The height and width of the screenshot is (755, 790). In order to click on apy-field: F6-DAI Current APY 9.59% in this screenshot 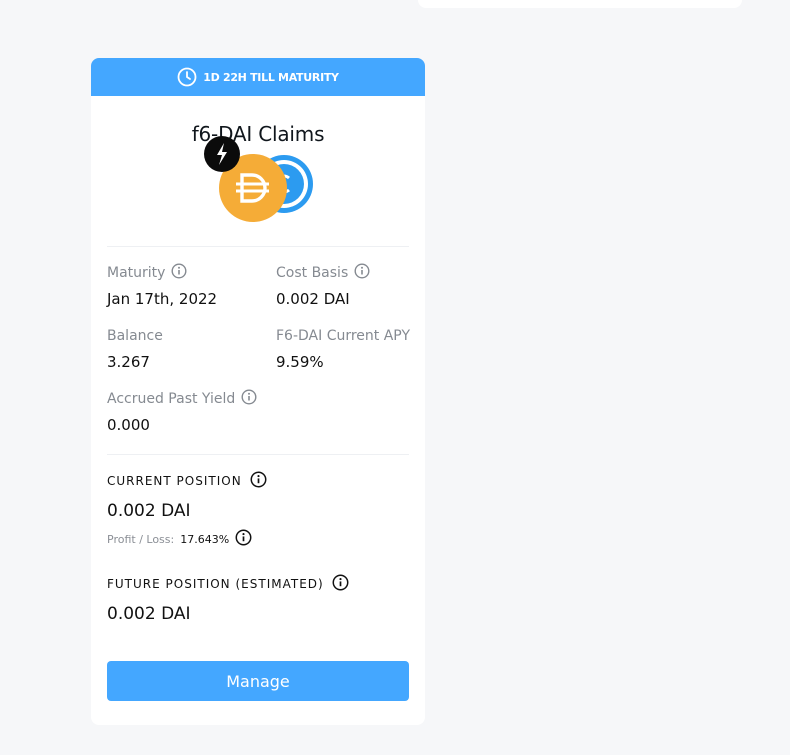, I will do `click(350, 349)`.